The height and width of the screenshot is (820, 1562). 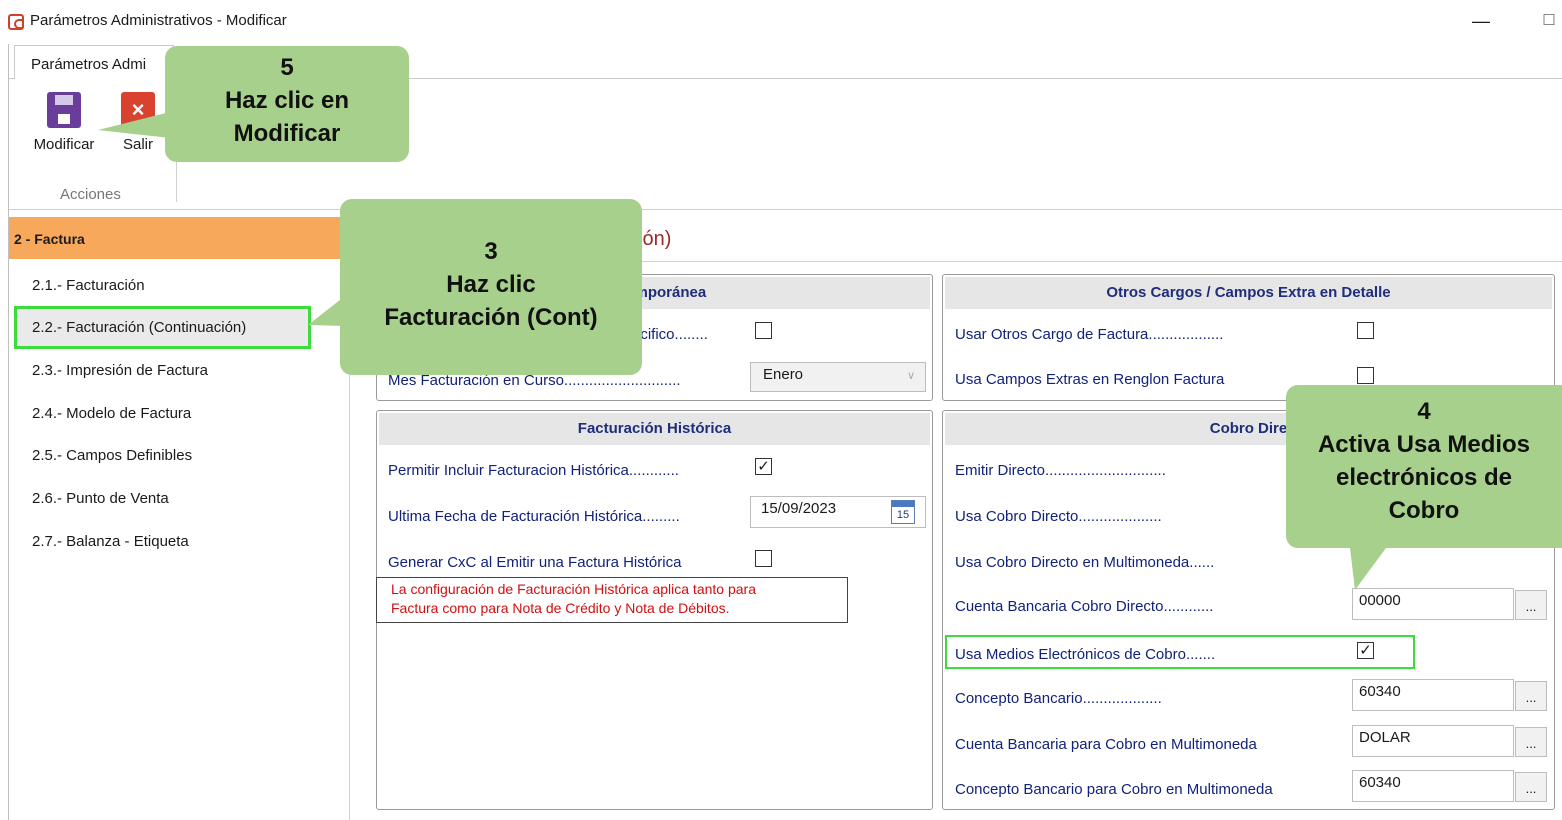 I want to click on callout-step-3: 3 Haz clic Facturación (Cont), so click(x=491, y=287).